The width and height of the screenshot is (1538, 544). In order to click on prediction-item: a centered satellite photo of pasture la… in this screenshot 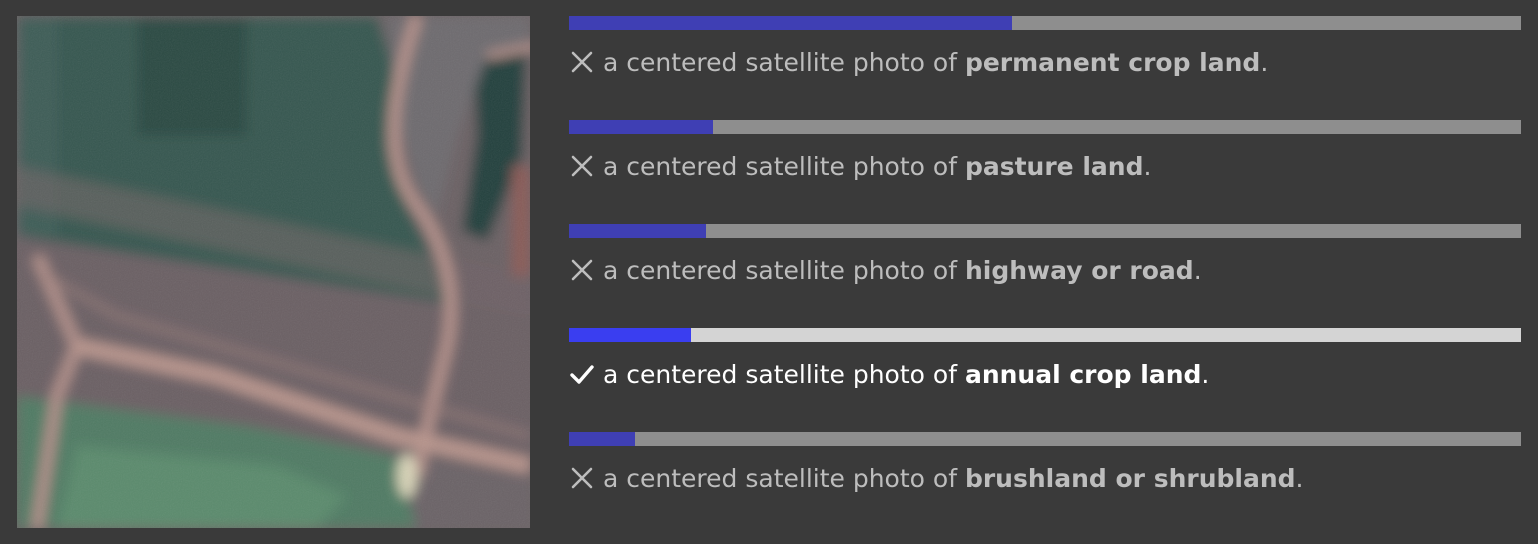, I will do `click(1045, 172)`.